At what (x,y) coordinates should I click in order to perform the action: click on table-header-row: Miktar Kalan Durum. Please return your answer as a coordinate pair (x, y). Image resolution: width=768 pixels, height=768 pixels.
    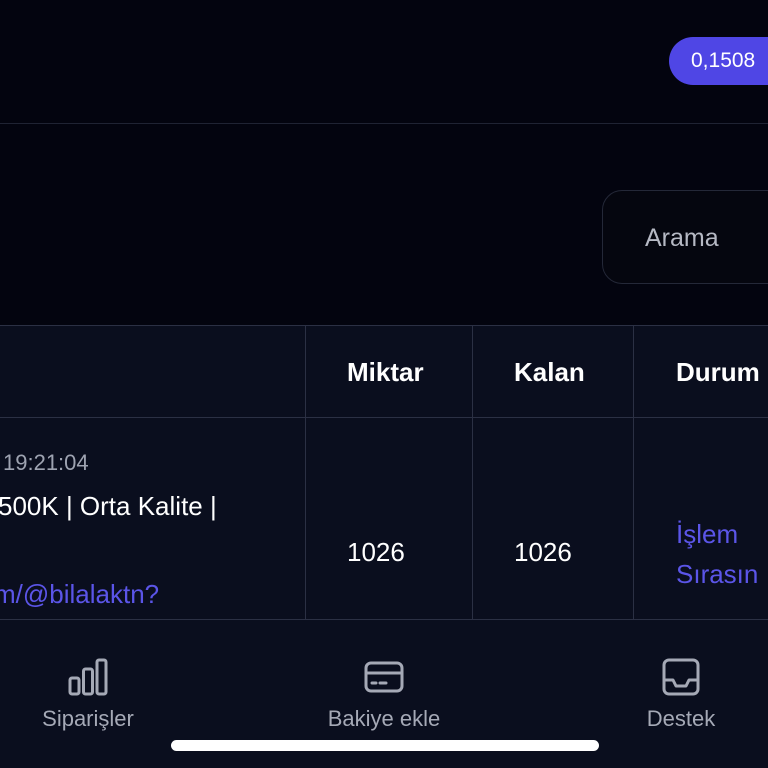
    Looking at the image, I should click on (384, 372).